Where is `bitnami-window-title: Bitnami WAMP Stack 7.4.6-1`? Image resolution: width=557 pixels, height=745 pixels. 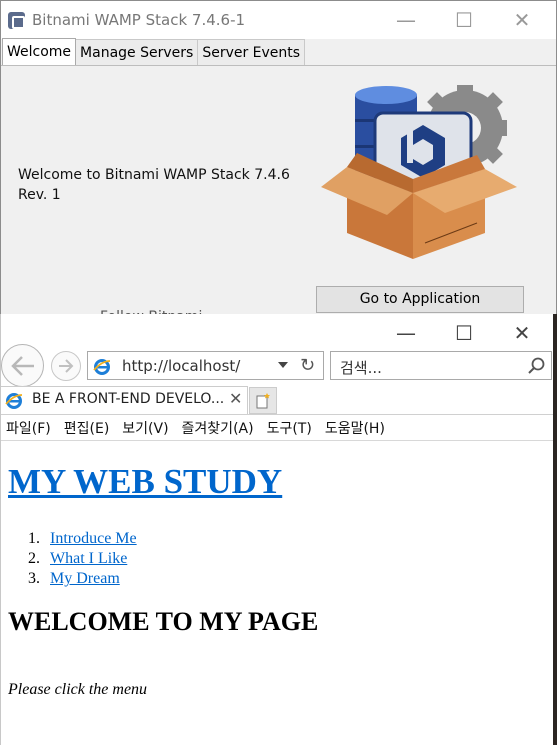 bitnami-window-title: Bitnami WAMP Stack 7.4.6-1 is located at coordinates (139, 20).